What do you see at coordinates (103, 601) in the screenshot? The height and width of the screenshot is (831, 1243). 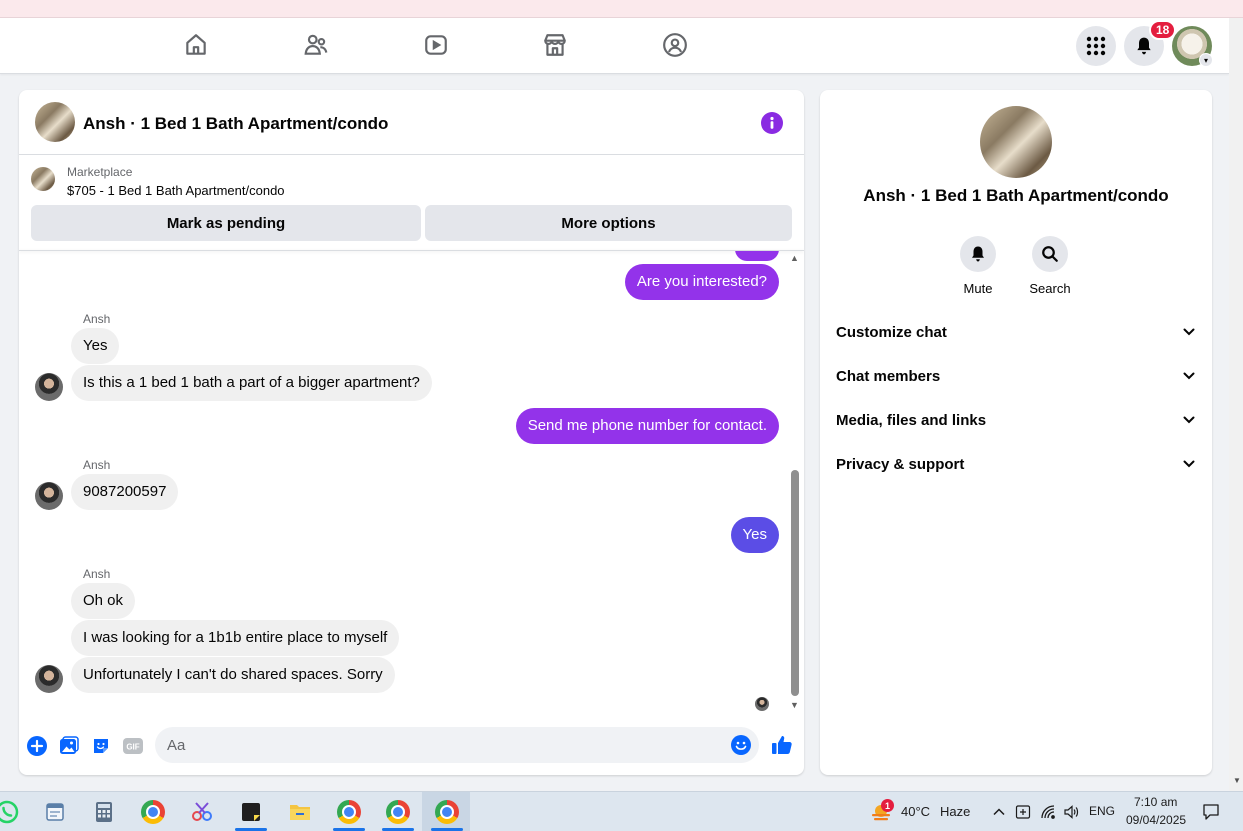 I see `message-bubble-incoming: Oh ok` at bounding box center [103, 601].